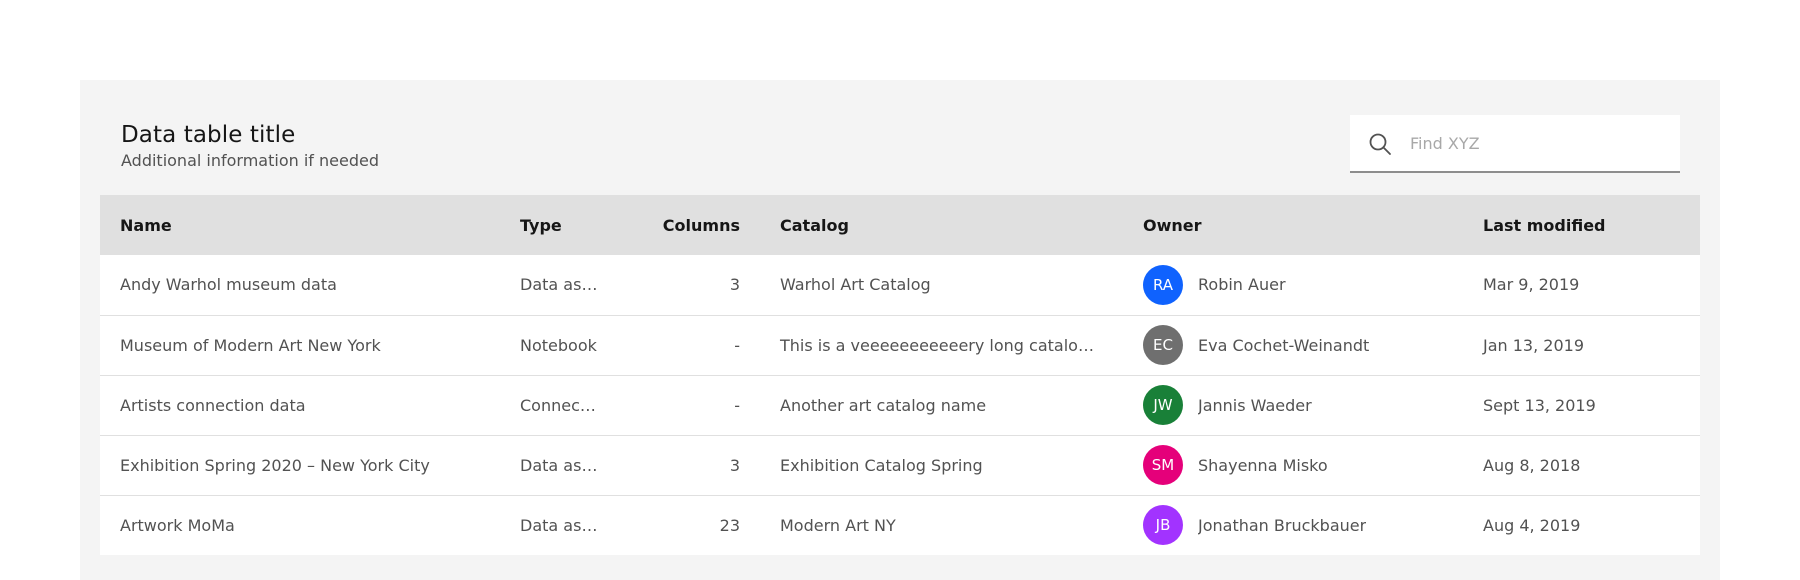 The height and width of the screenshot is (580, 1800). Describe the element at coordinates (300, 225) in the screenshot. I see `column-header-name: Name` at that location.